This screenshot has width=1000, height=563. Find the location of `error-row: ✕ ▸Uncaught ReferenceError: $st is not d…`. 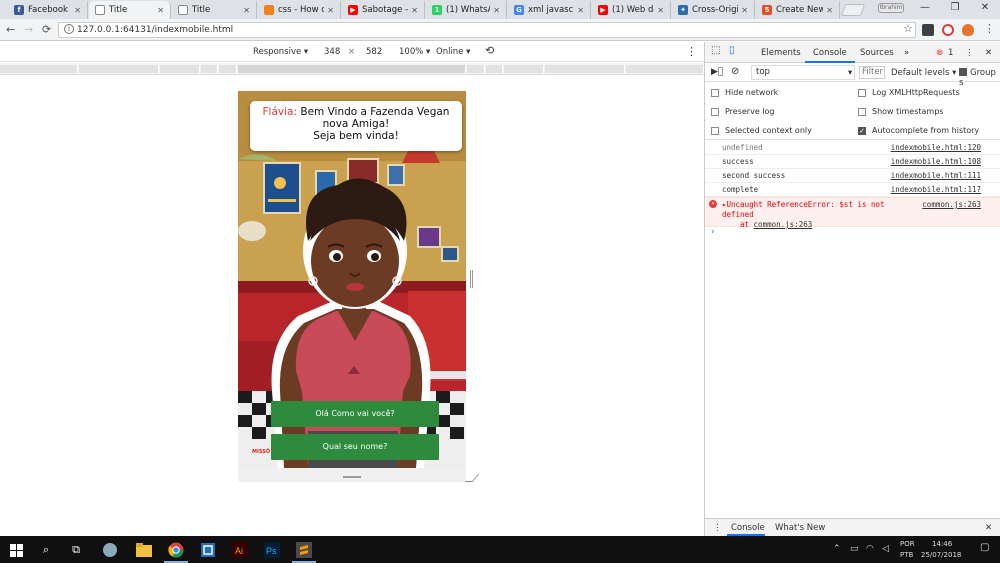

error-row: ✕ ▸Uncaught ReferenceError: $st is not d… is located at coordinates (852, 213).